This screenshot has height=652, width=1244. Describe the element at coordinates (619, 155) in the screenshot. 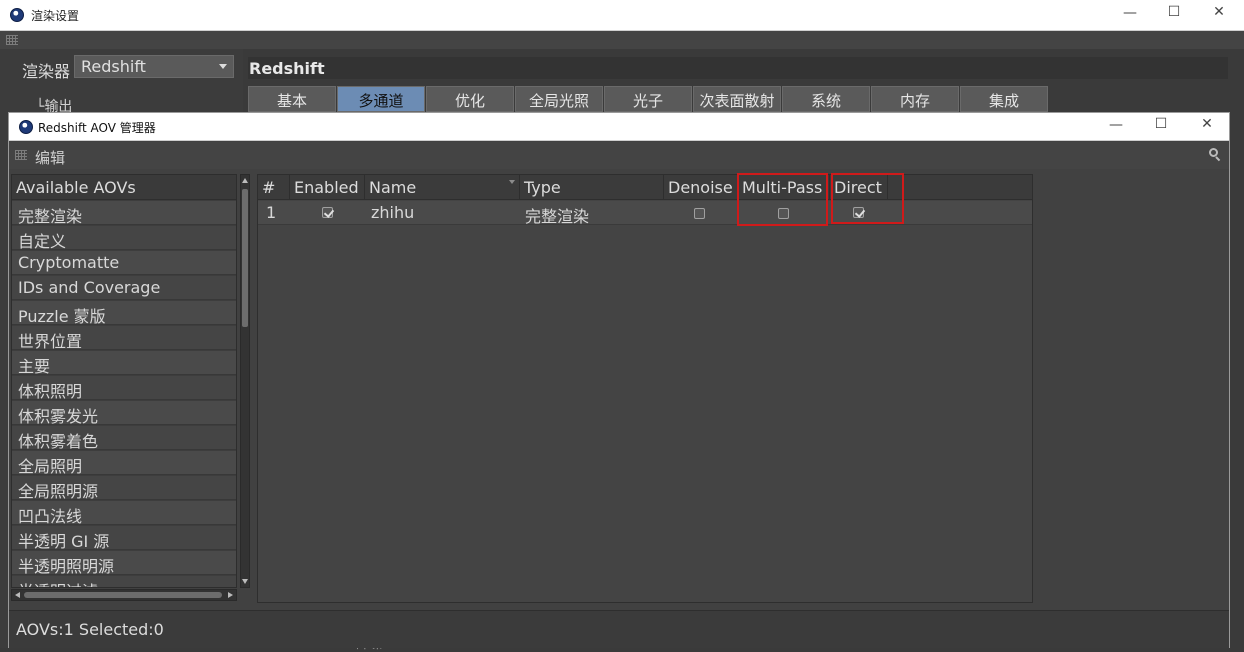

I see `aov-menu-bar: 编辑` at that location.